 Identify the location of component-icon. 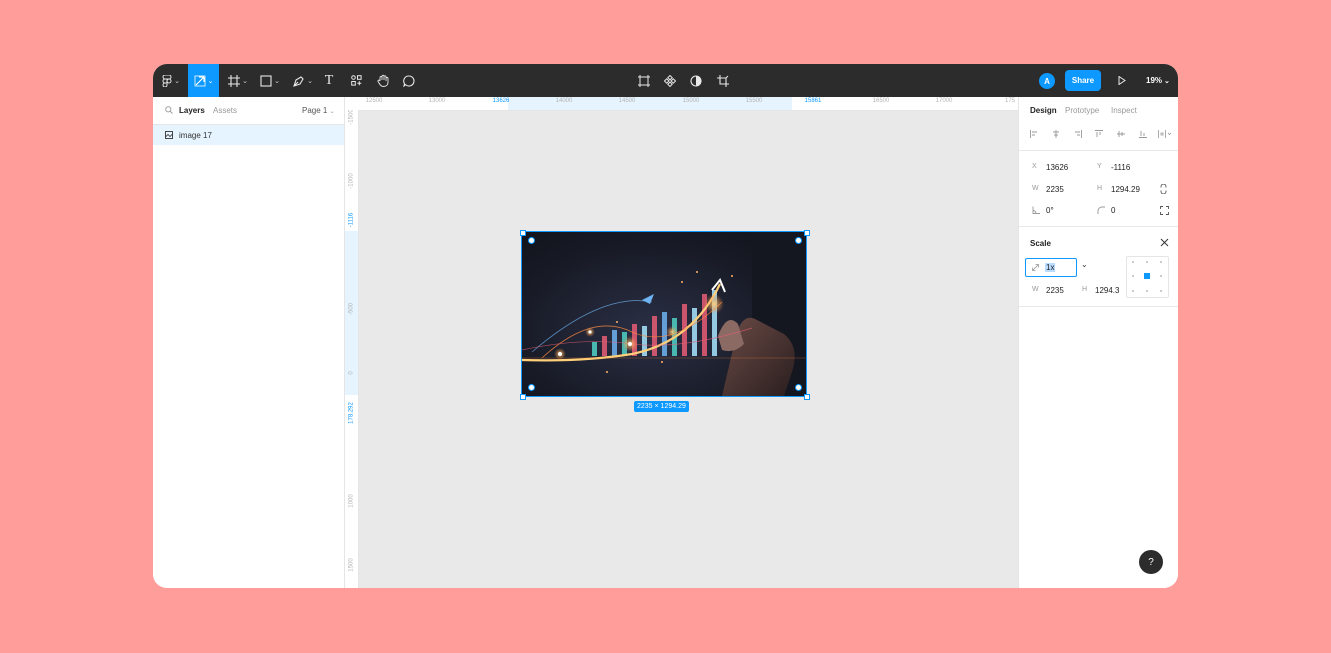
(644, 80).